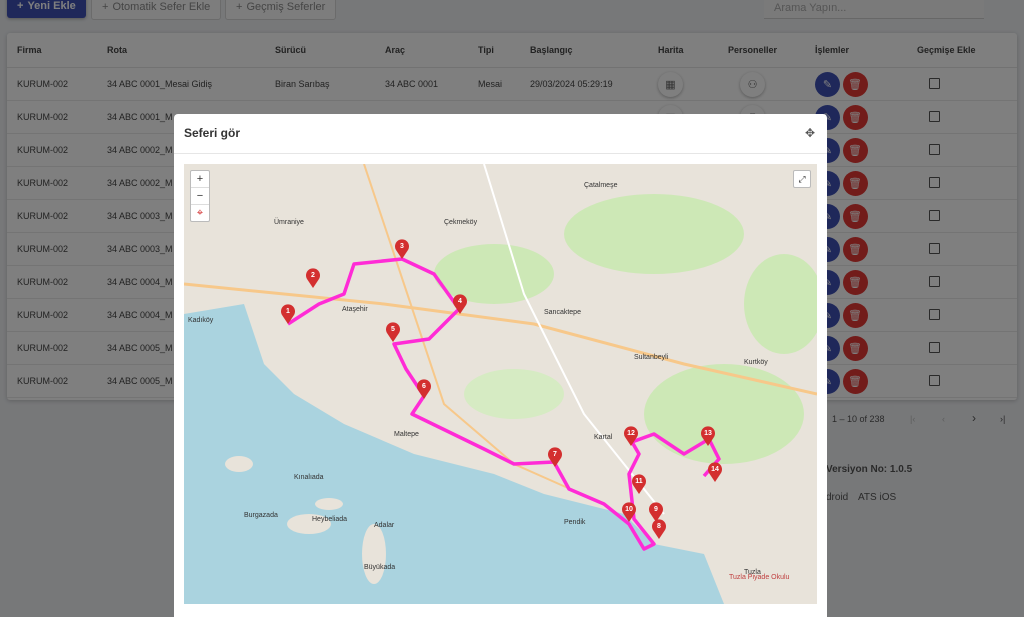 Image resolution: width=1024 pixels, height=617 pixels. What do you see at coordinates (261, 515) in the screenshot?
I see `map-place-label: Burgazada` at bounding box center [261, 515].